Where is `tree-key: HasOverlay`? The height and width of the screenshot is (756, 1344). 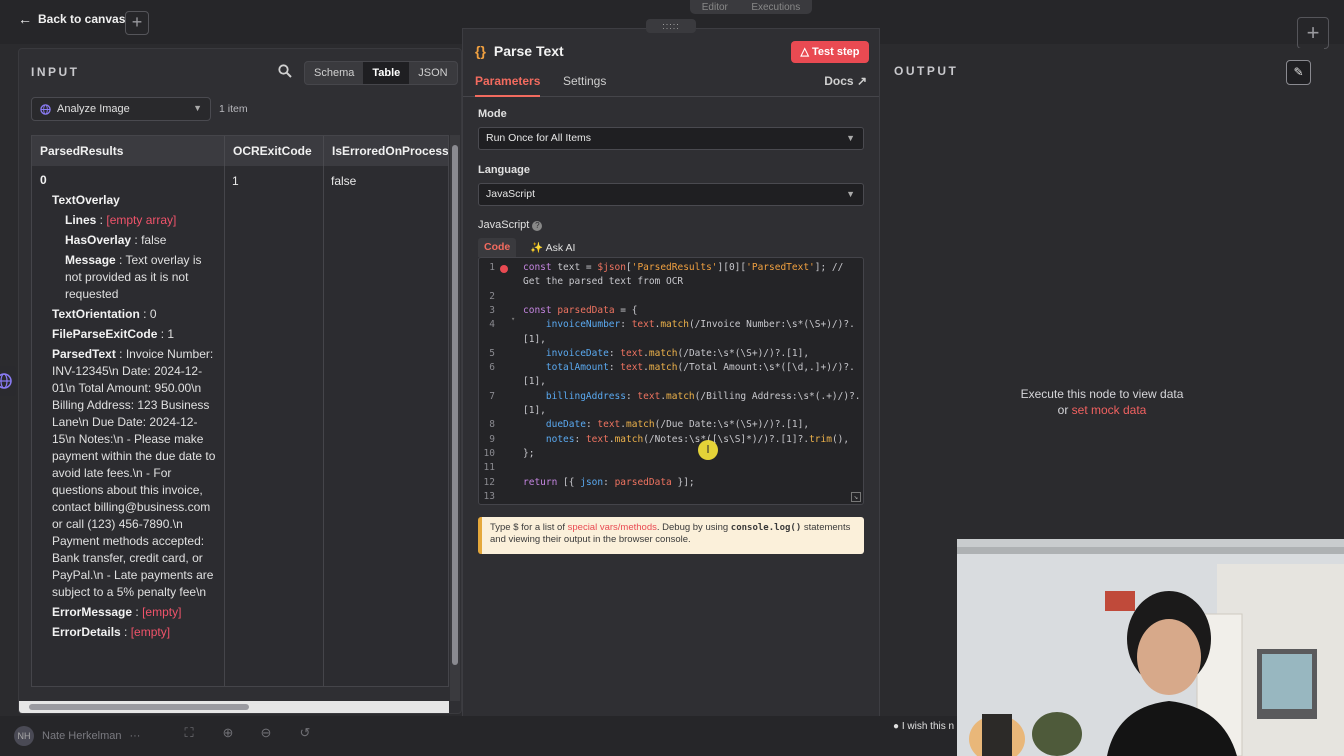 tree-key: HasOverlay is located at coordinates (98, 240).